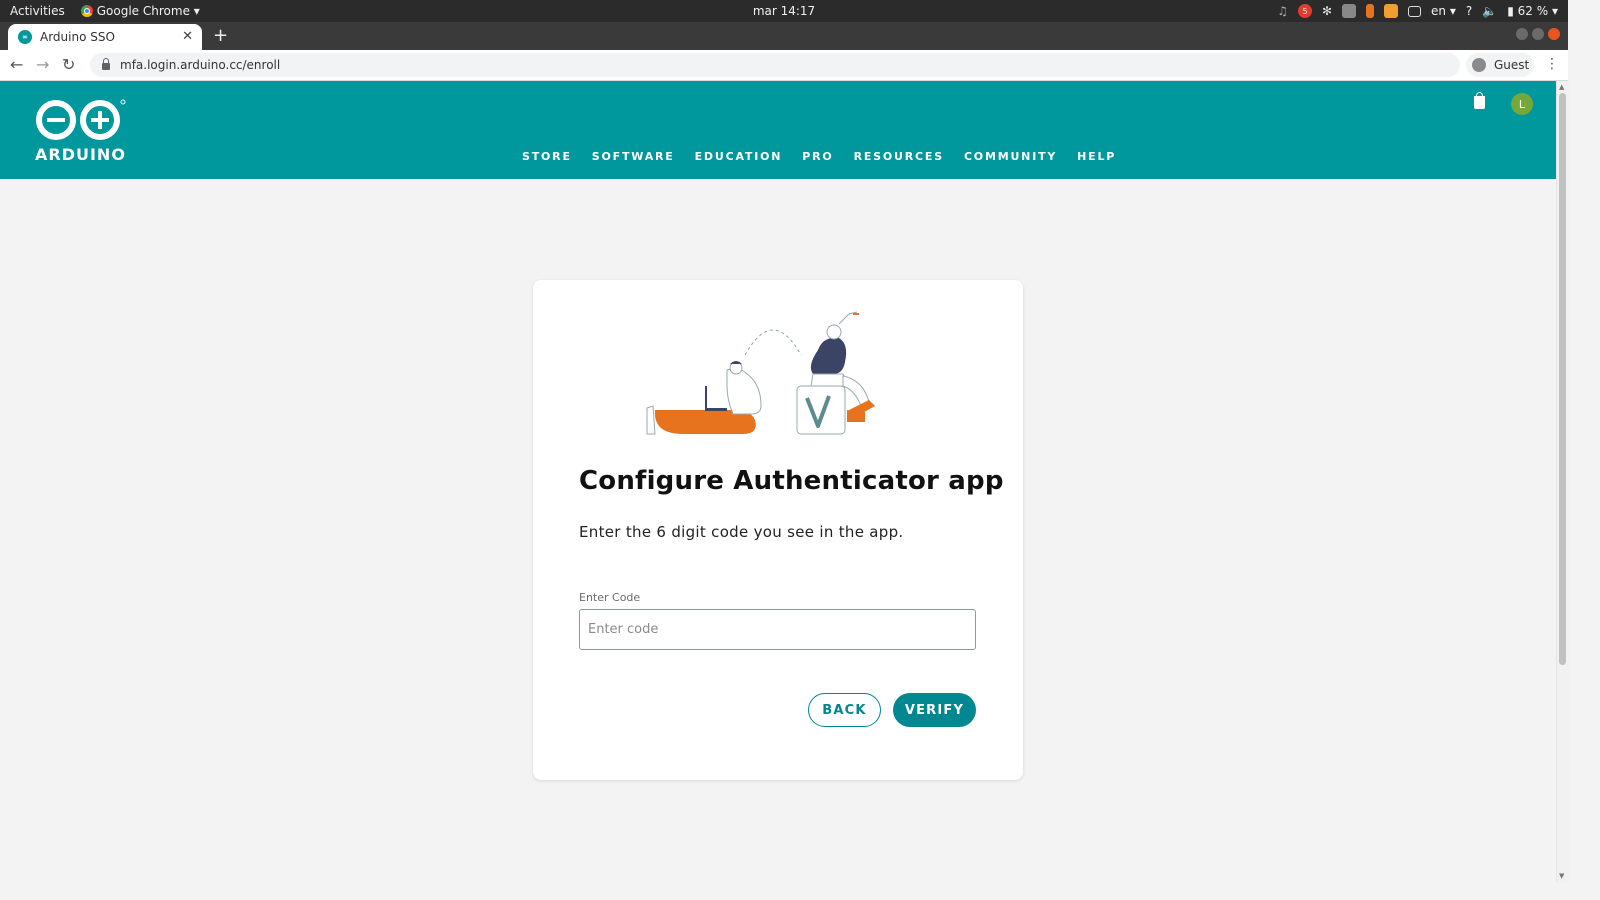 Image resolution: width=1600 pixels, height=900 pixels. I want to click on scroll-thumb, so click(1562, 379).